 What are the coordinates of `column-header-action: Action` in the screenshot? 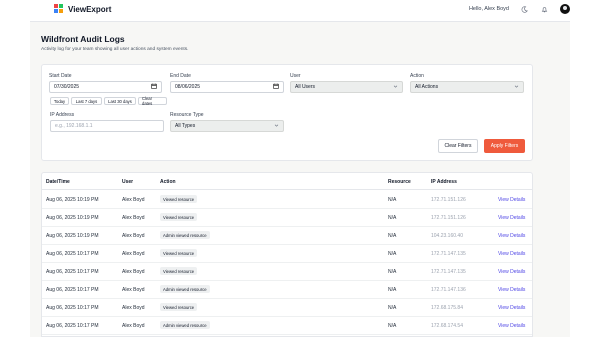 It's located at (168, 182).